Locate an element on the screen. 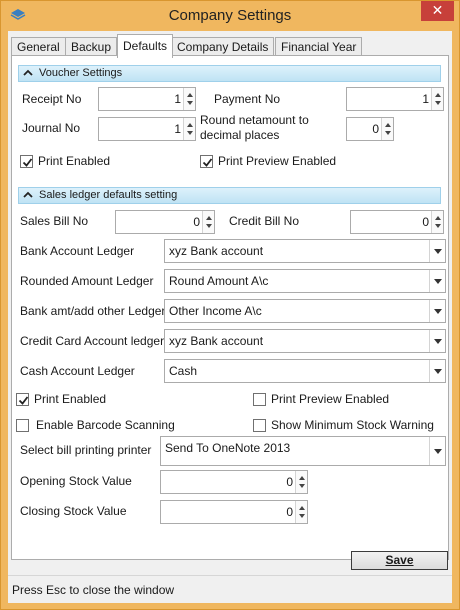  sales-bill-no-label: Sales Bill No is located at coordinates (54, 221).